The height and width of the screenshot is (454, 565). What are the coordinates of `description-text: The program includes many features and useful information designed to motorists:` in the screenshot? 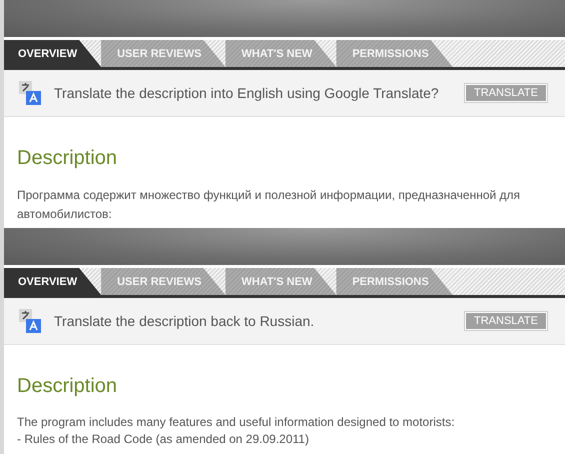 It's located at (236, 422).